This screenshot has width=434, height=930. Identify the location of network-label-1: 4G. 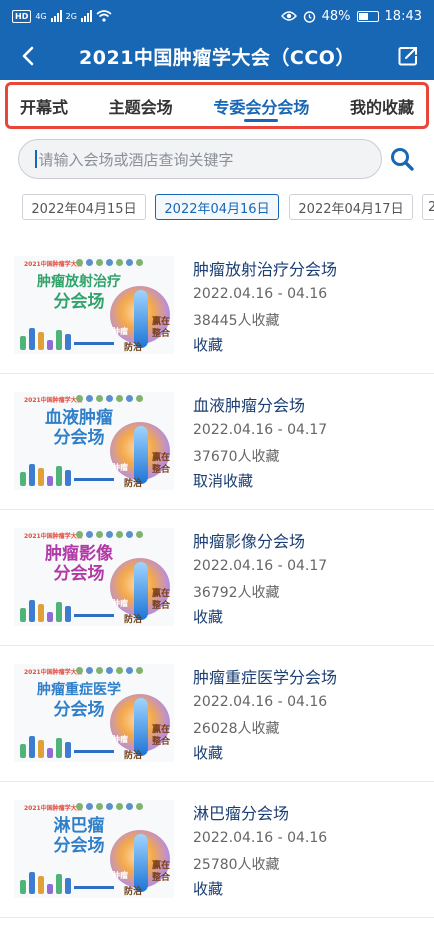
(41, 16).